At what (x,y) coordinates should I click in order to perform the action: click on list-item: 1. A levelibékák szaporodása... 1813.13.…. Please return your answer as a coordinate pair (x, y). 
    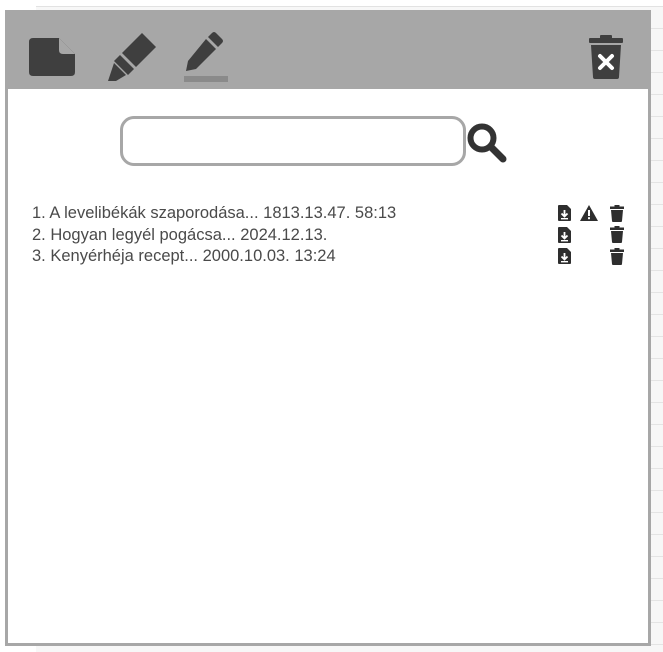
    Looking at the image, I should click on (332, 214).